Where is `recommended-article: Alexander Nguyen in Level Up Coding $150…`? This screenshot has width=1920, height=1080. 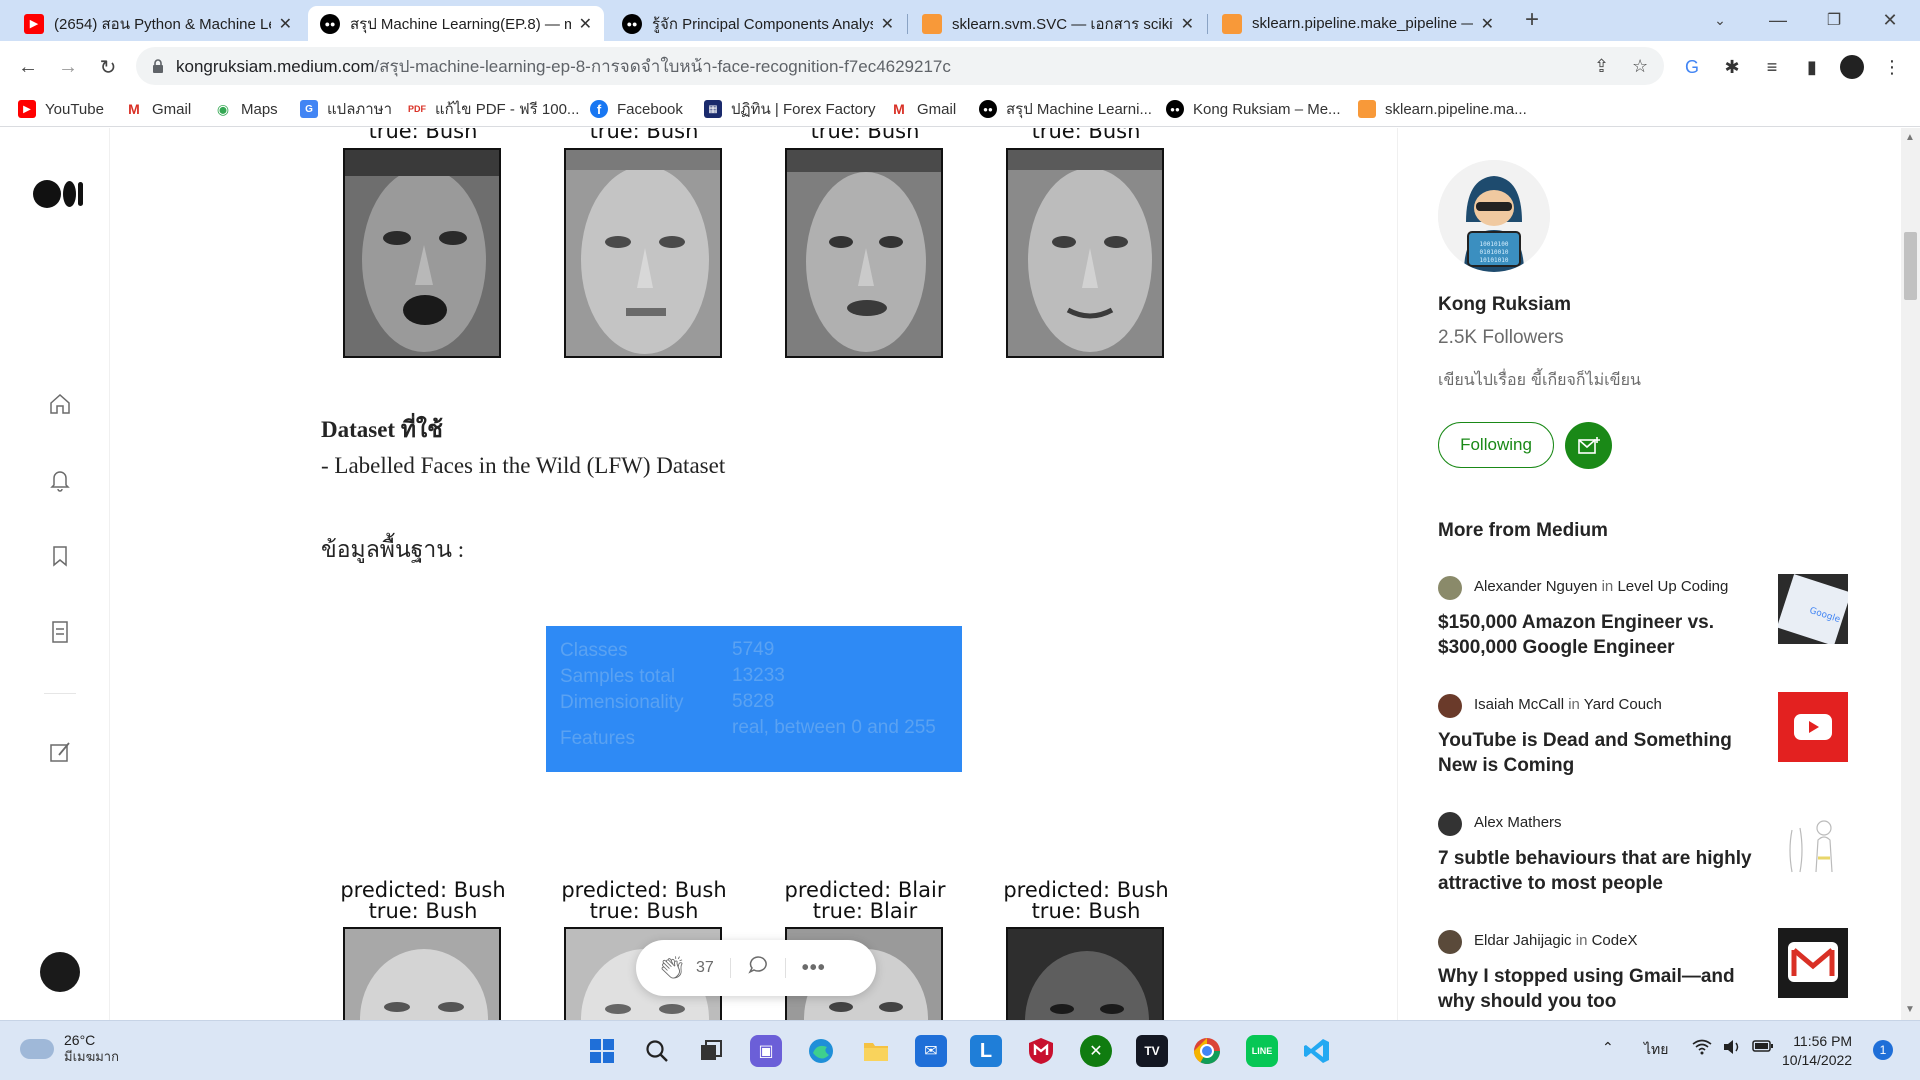
recommended-article: Alexander Nguyen in Level Up Coding $150… is located at coordinates (1658, 625).